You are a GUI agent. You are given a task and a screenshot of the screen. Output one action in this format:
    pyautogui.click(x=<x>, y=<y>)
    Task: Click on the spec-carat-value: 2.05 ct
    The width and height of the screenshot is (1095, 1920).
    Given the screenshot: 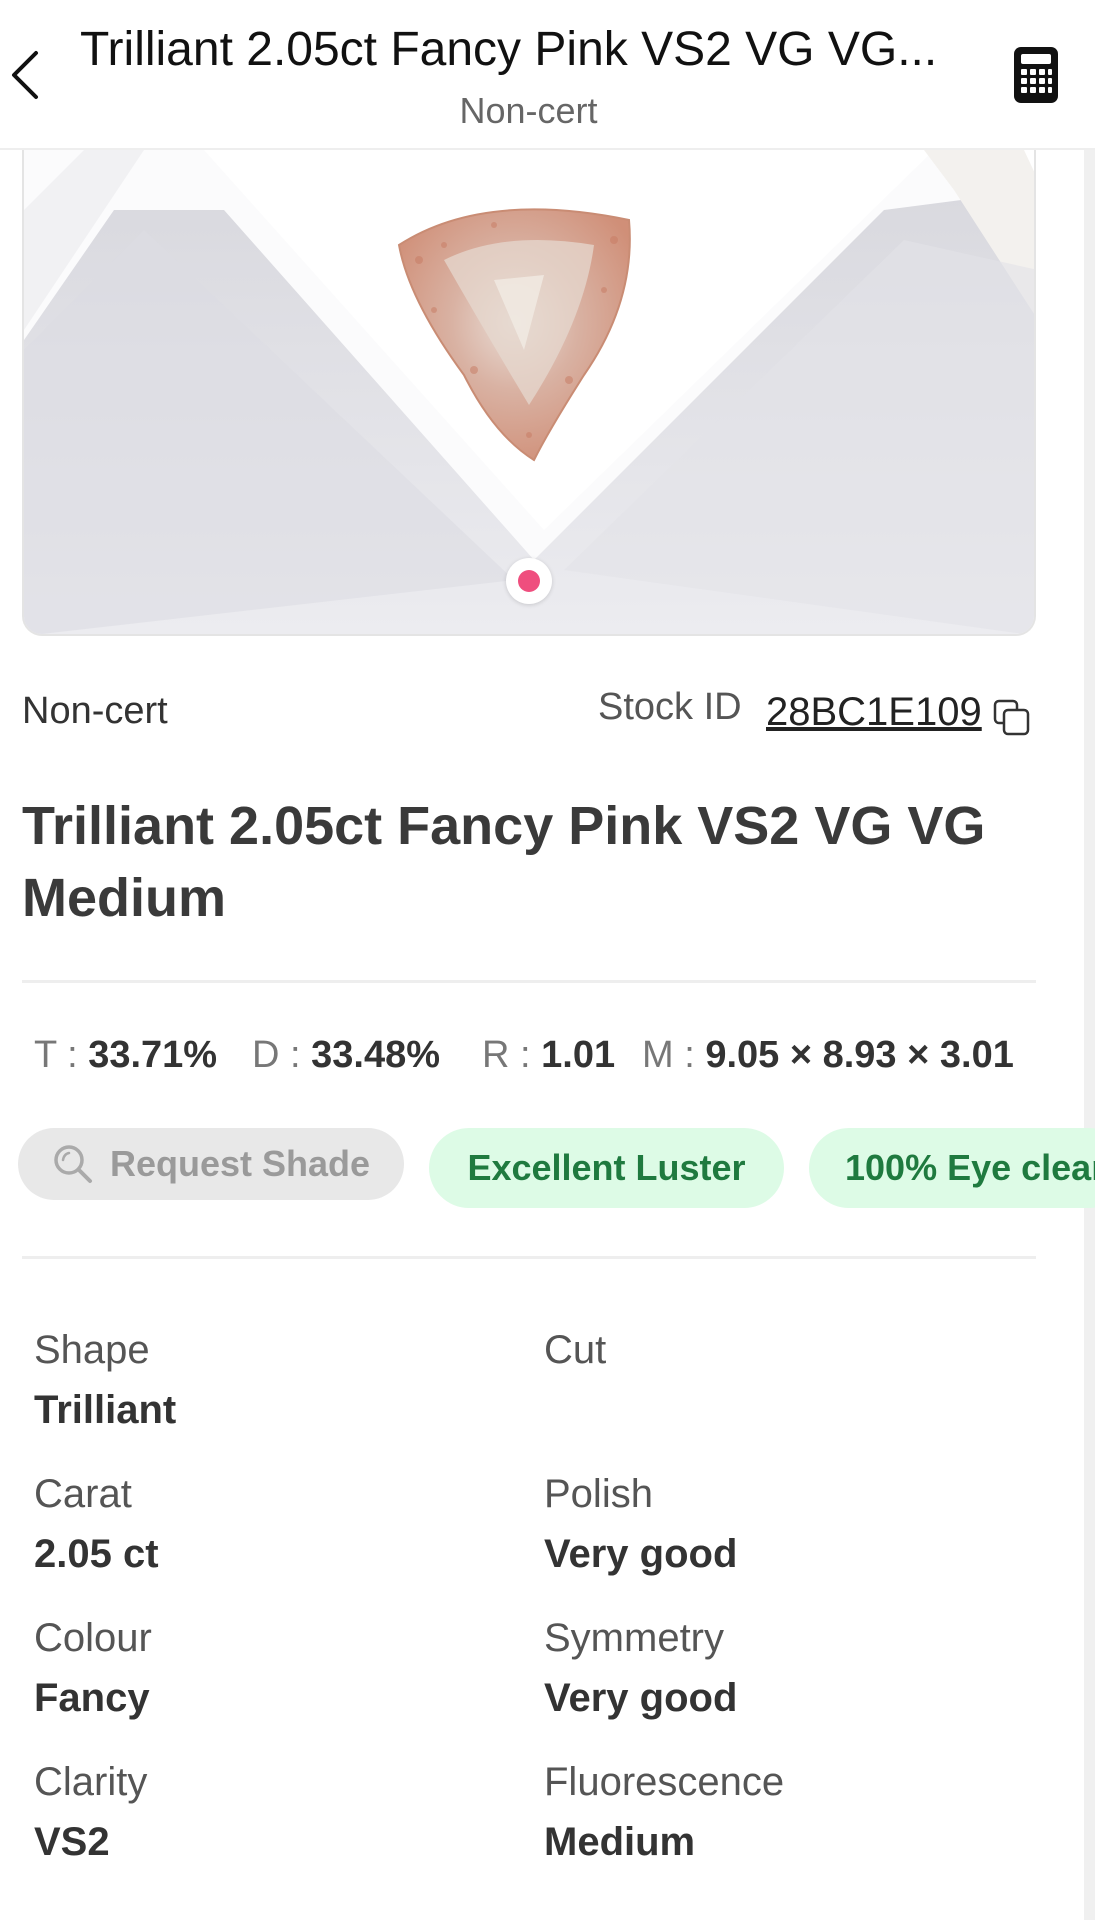 What is the action you would take?
    pyautogui.click(x=96, y=1554)
    